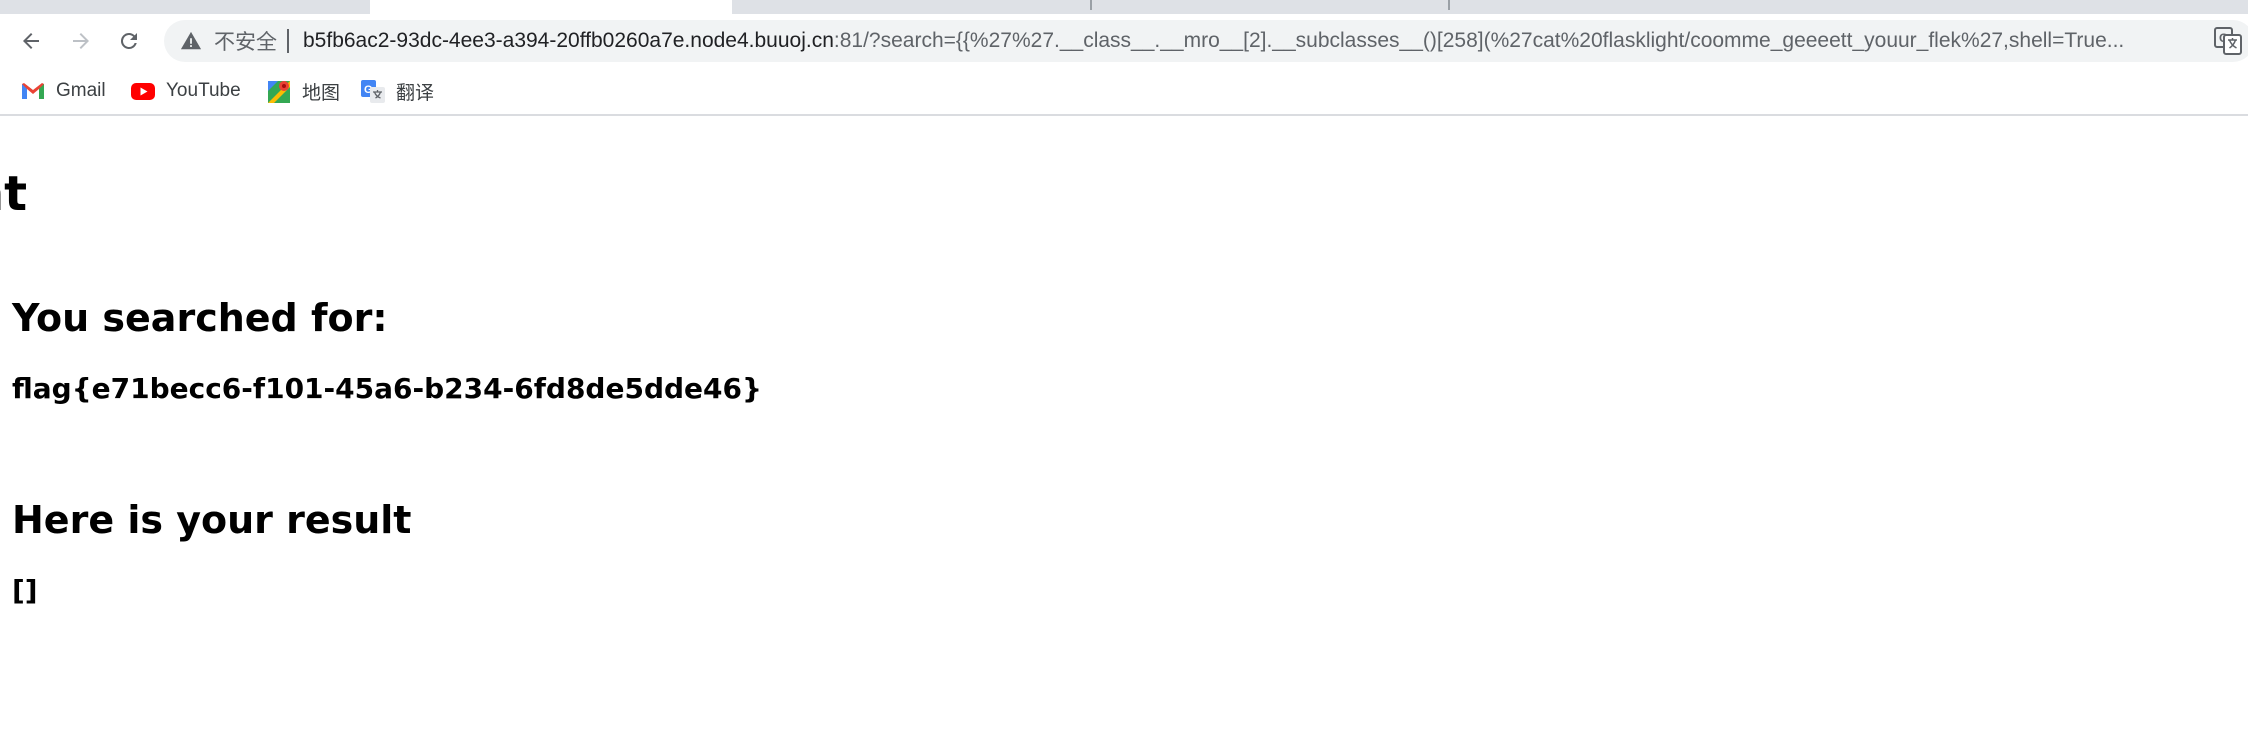 The image size is (2248, 745). What do you see at coordinates (2228, 41) in the screenshot?
I see `translate-page-icon: G` at bounding box center [2228, 41].